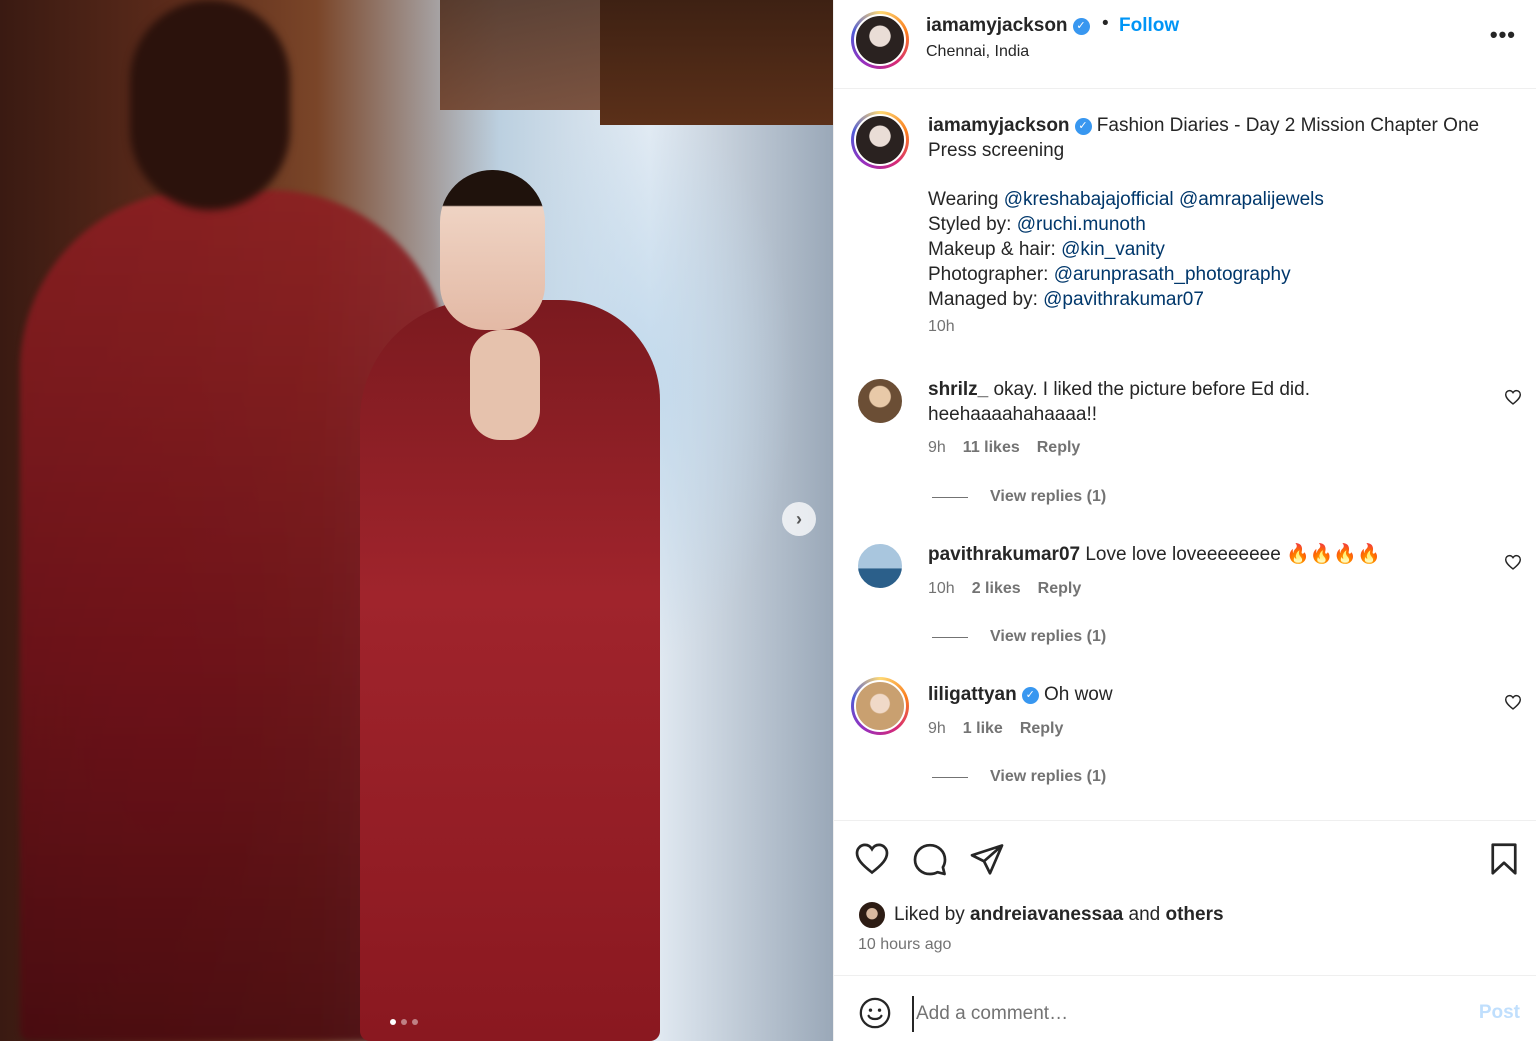  What do you see at coordinates (1503, 35) in the screenshot?
I see `more-options-icon: •••` at bounding box center [1503, 35].